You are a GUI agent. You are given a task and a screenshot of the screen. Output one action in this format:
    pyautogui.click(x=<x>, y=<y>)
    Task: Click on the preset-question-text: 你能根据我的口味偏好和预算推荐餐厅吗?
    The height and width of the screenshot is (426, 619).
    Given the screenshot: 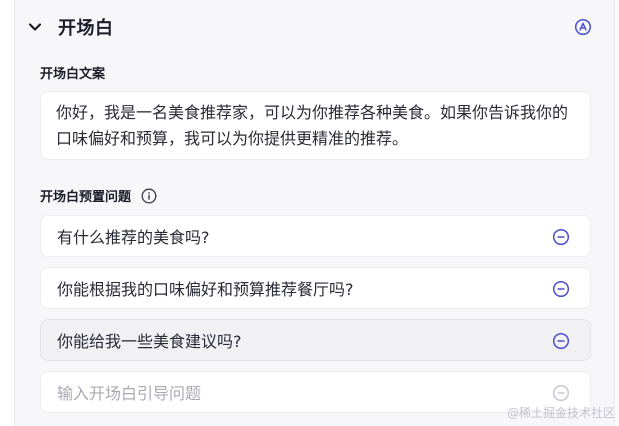 What is the action you would take?
    pyautogui.click(x=205, y=289)
    